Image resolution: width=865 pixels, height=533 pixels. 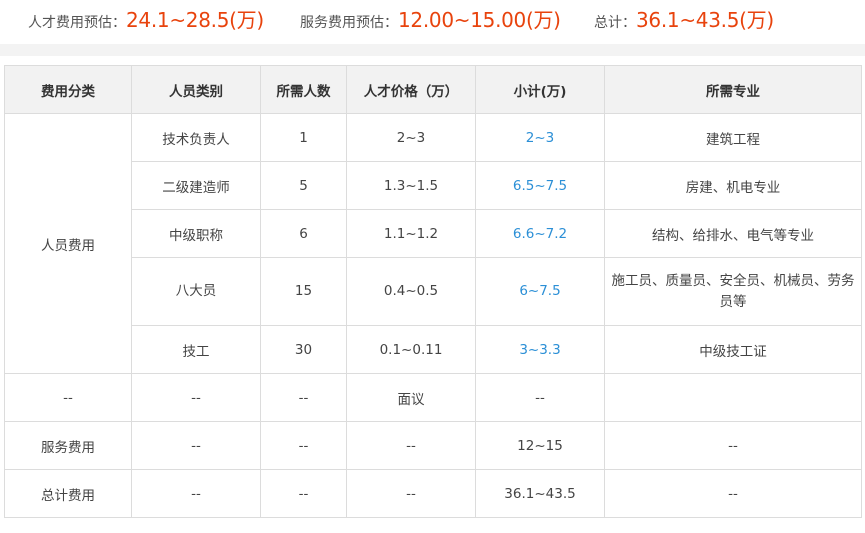 I want to click on cell-misc-1: --, so click(x=68, y=397).